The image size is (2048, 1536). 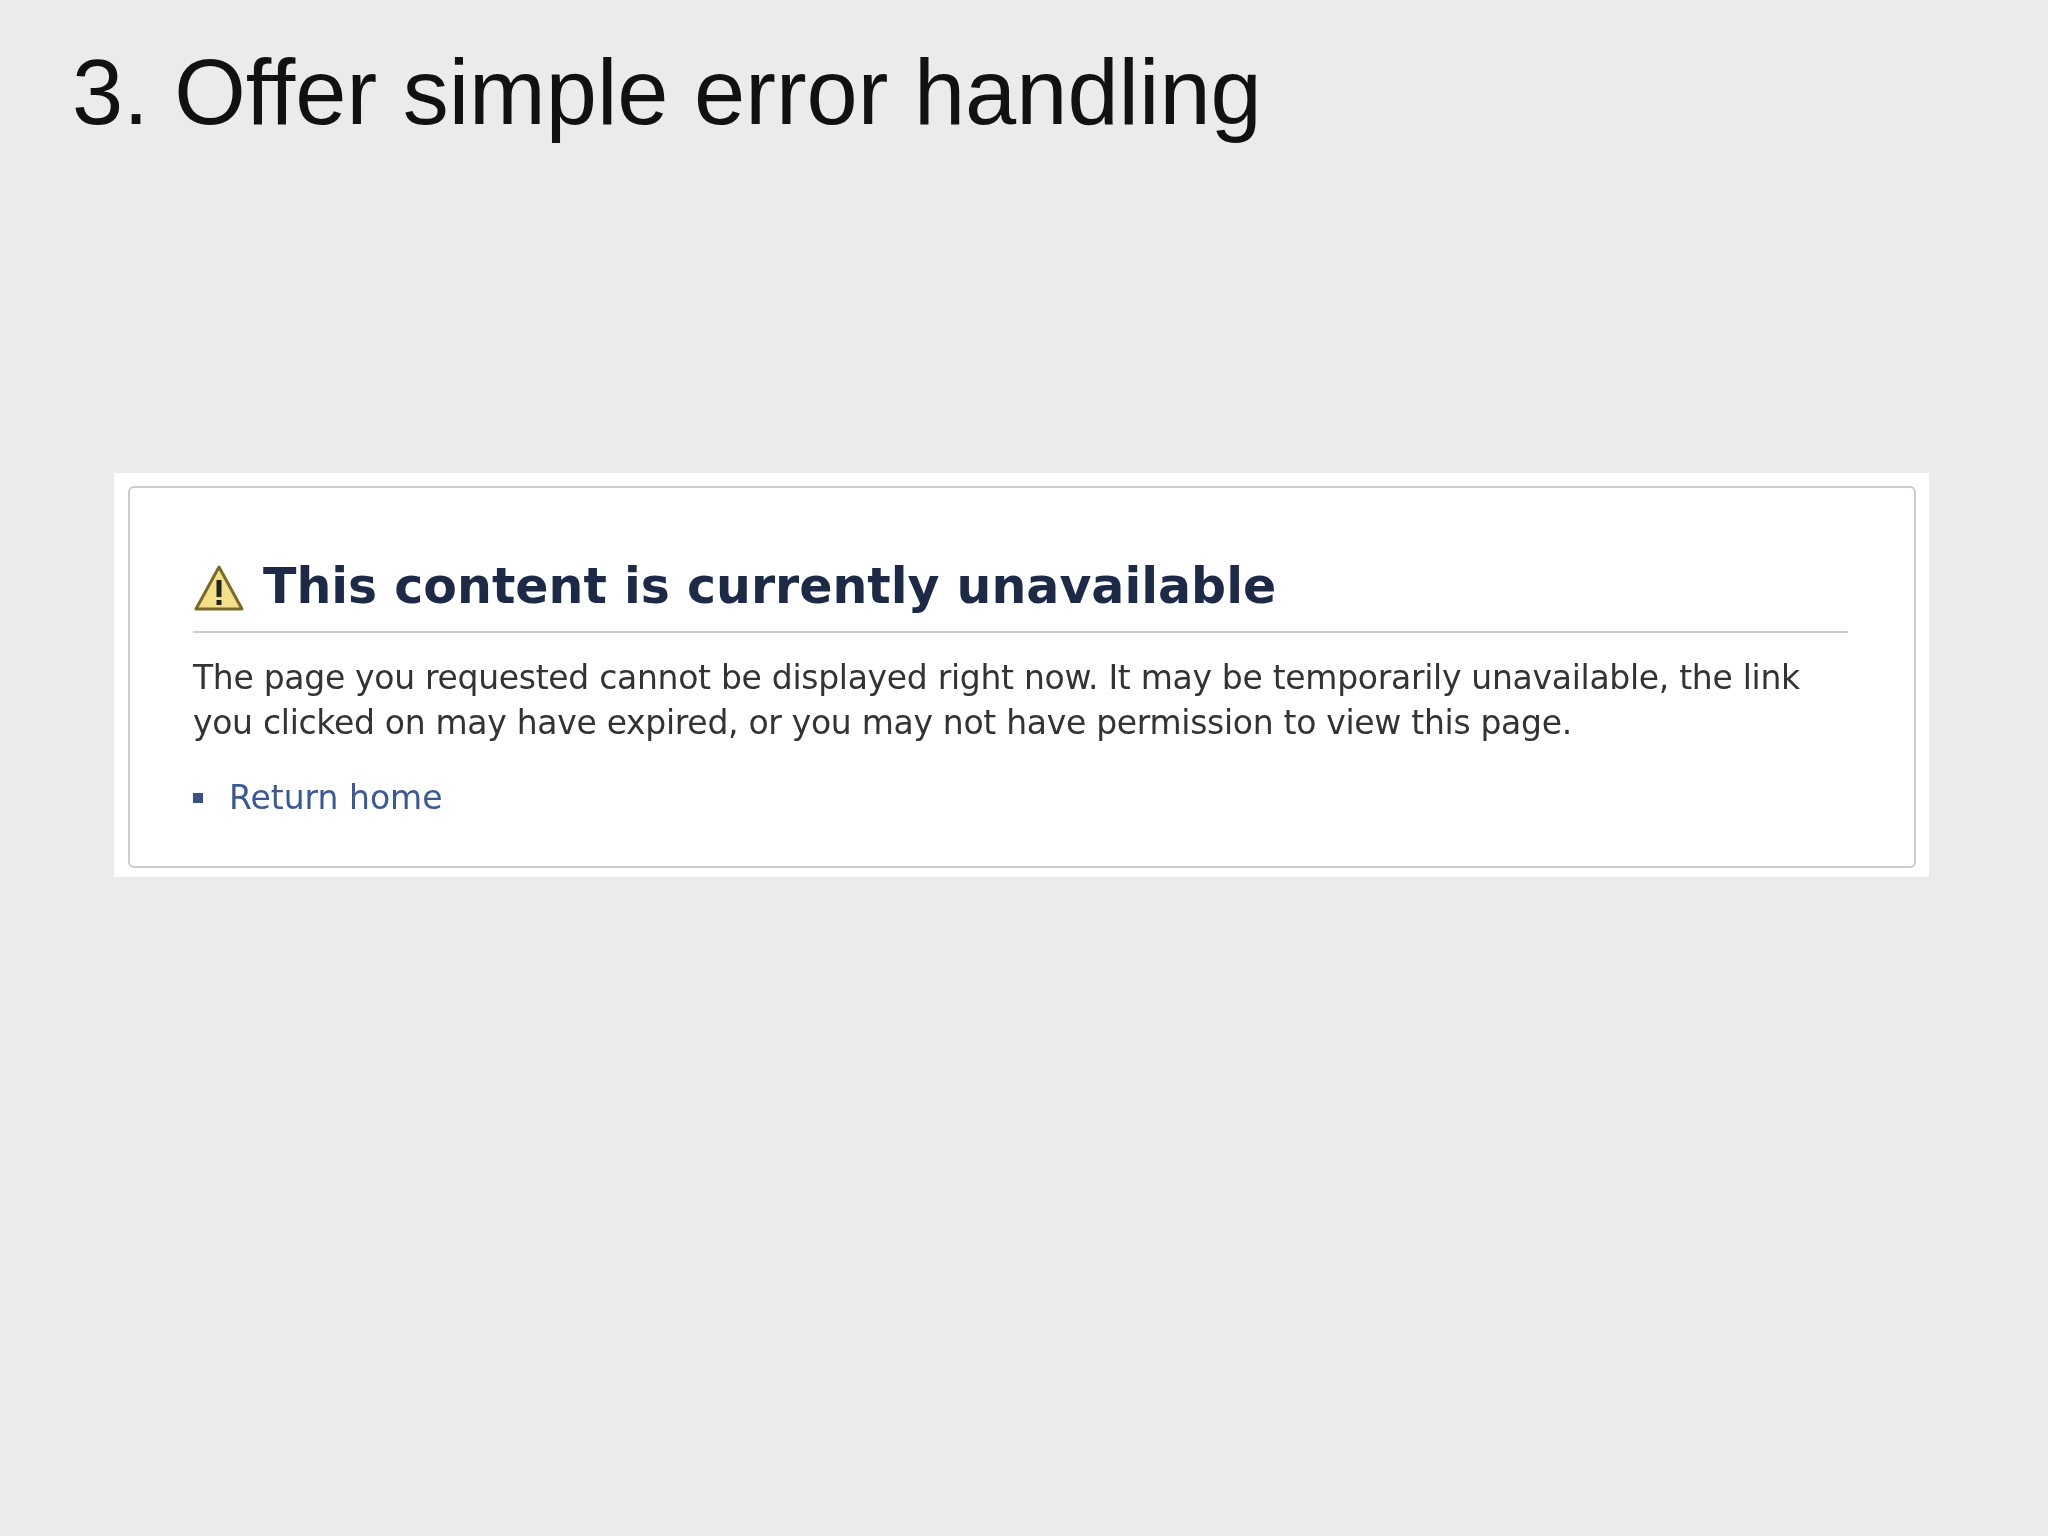 What do you see at coordinates (219, 587) in the screenshot?
I see `warning-icon` at bounding box center [219, 587].